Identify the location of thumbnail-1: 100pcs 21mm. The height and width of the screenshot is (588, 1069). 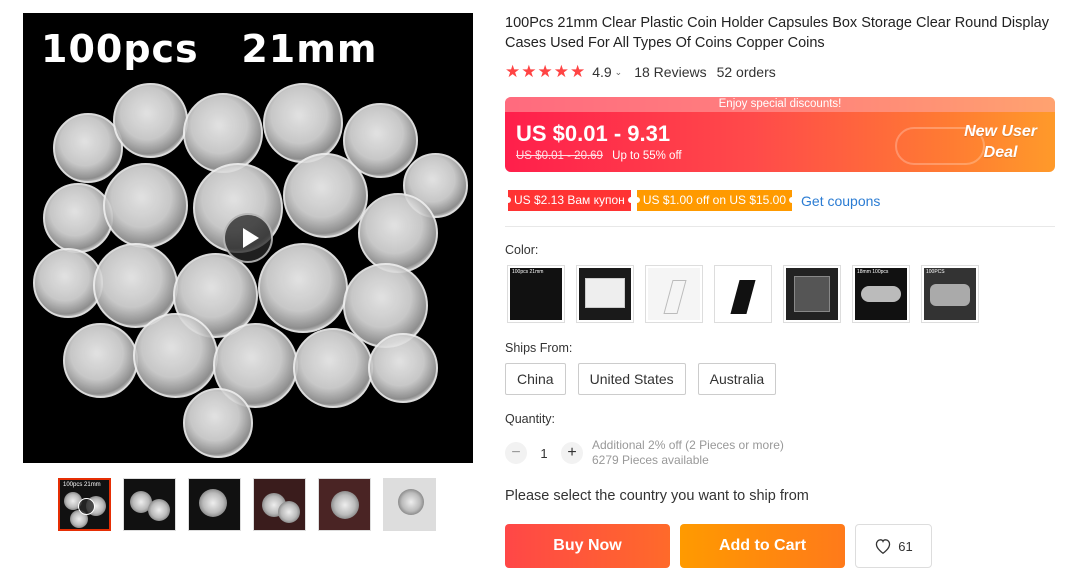
(84, 504).